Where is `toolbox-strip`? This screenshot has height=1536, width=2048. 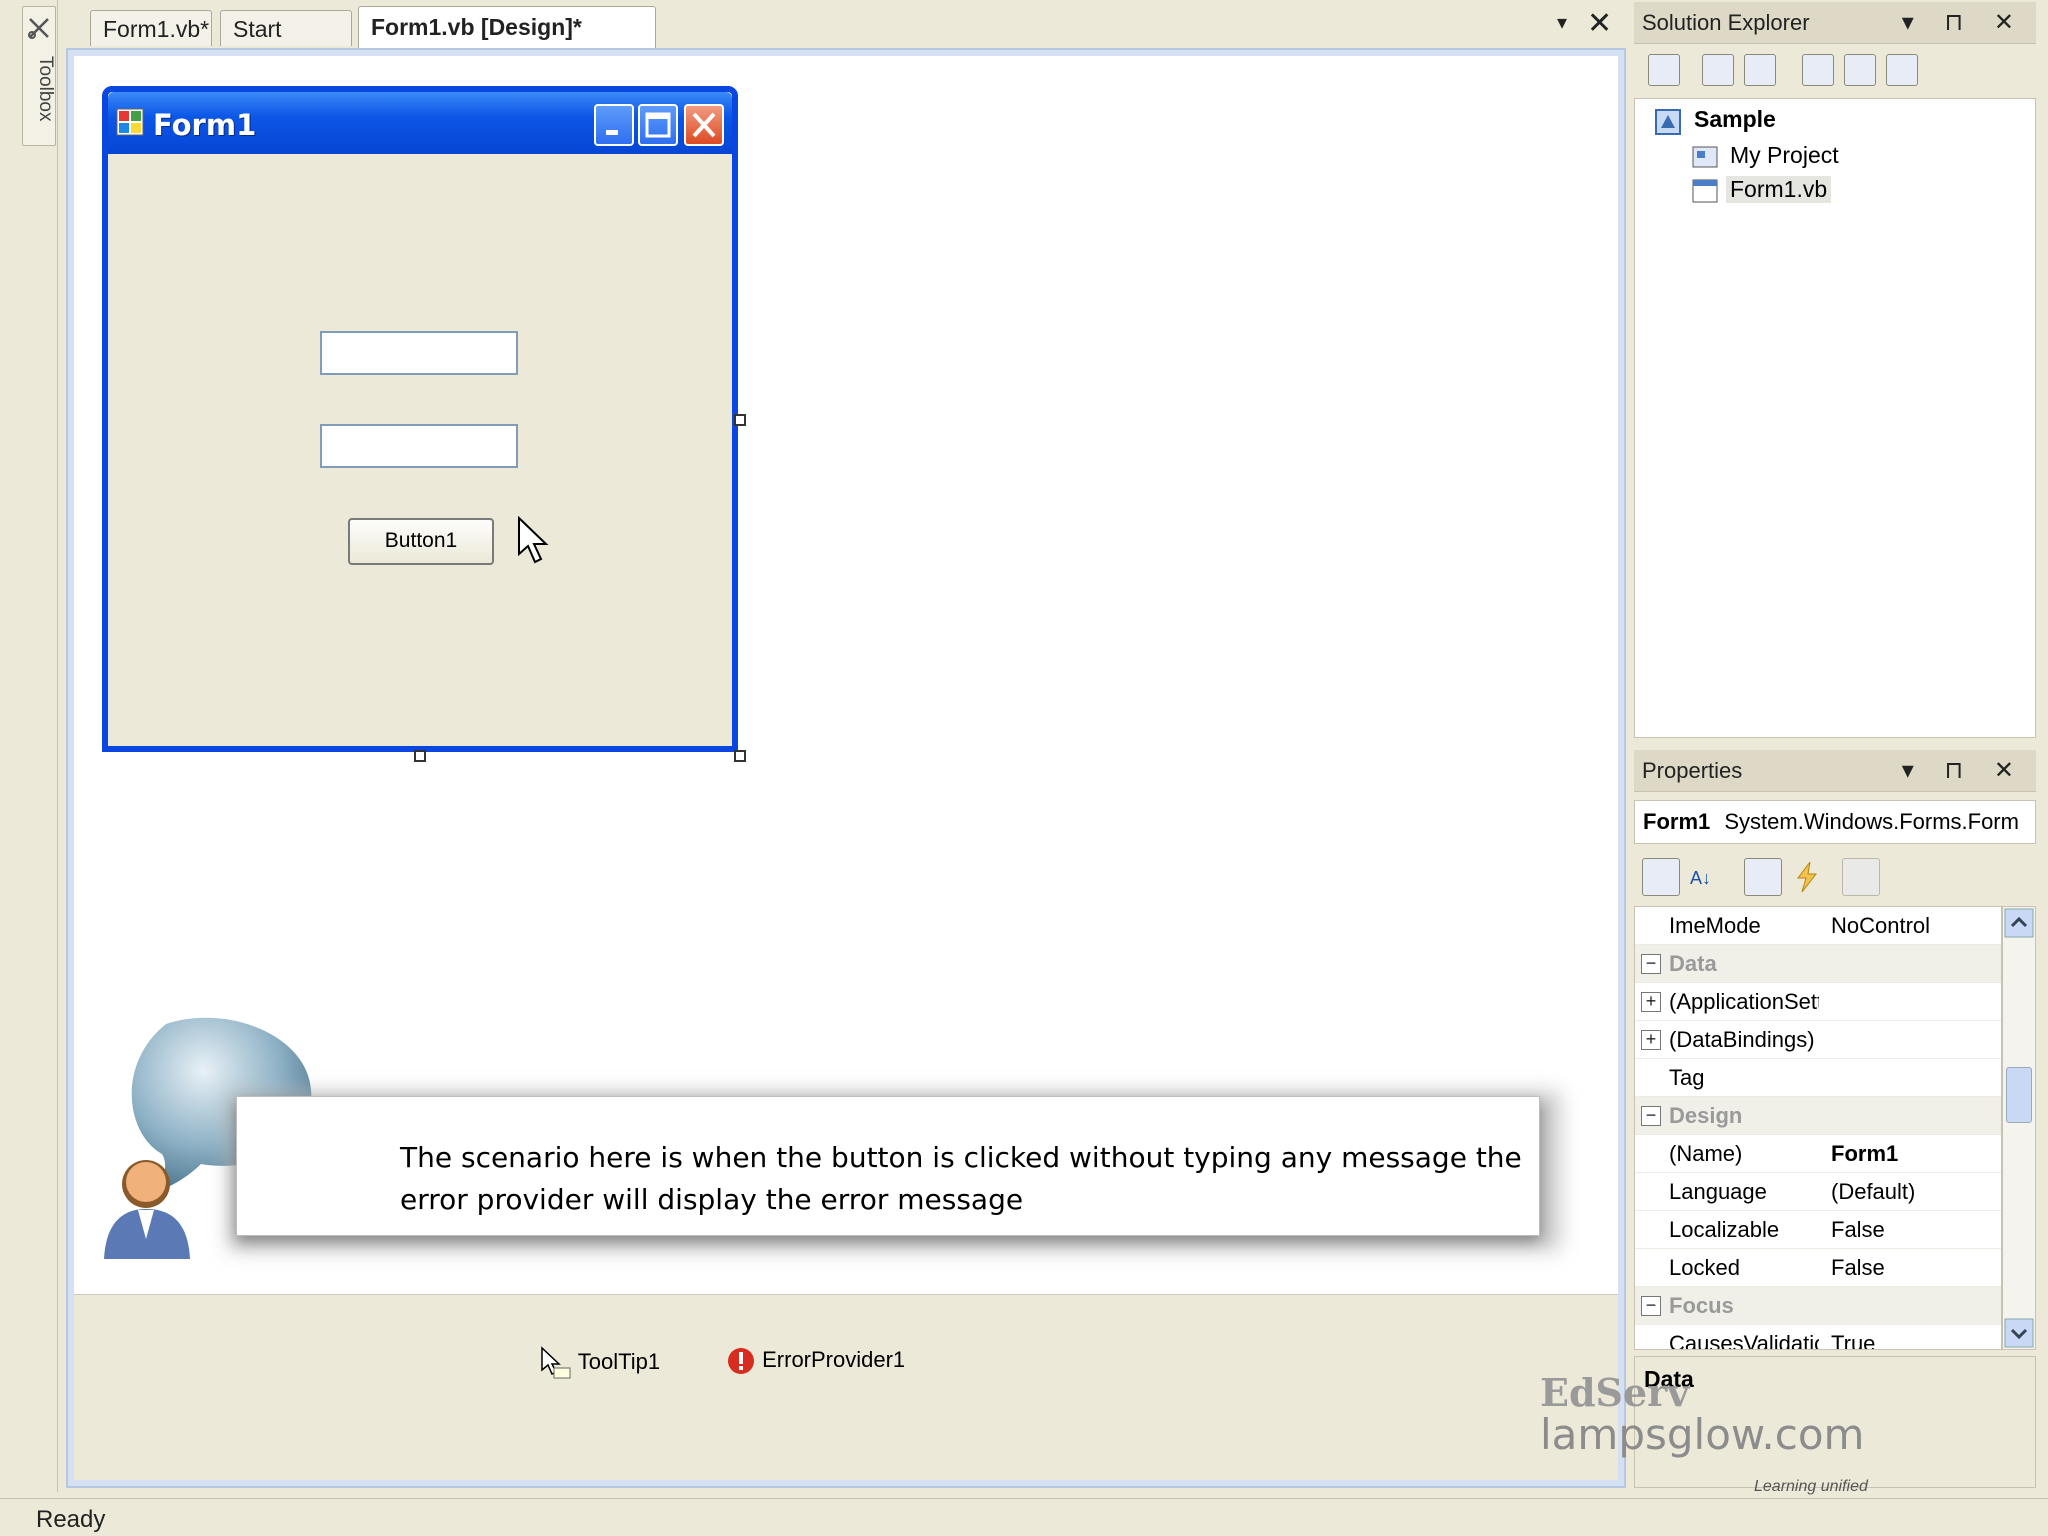 toolbox-strip is located at coordinates (39, 746).